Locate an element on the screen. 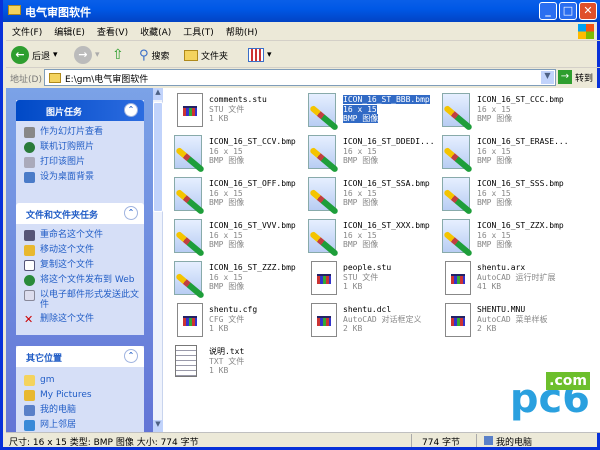 The height and width of the screenshot is (450, 600). search-icon: ⚲ is located at coordinates (144, 55).